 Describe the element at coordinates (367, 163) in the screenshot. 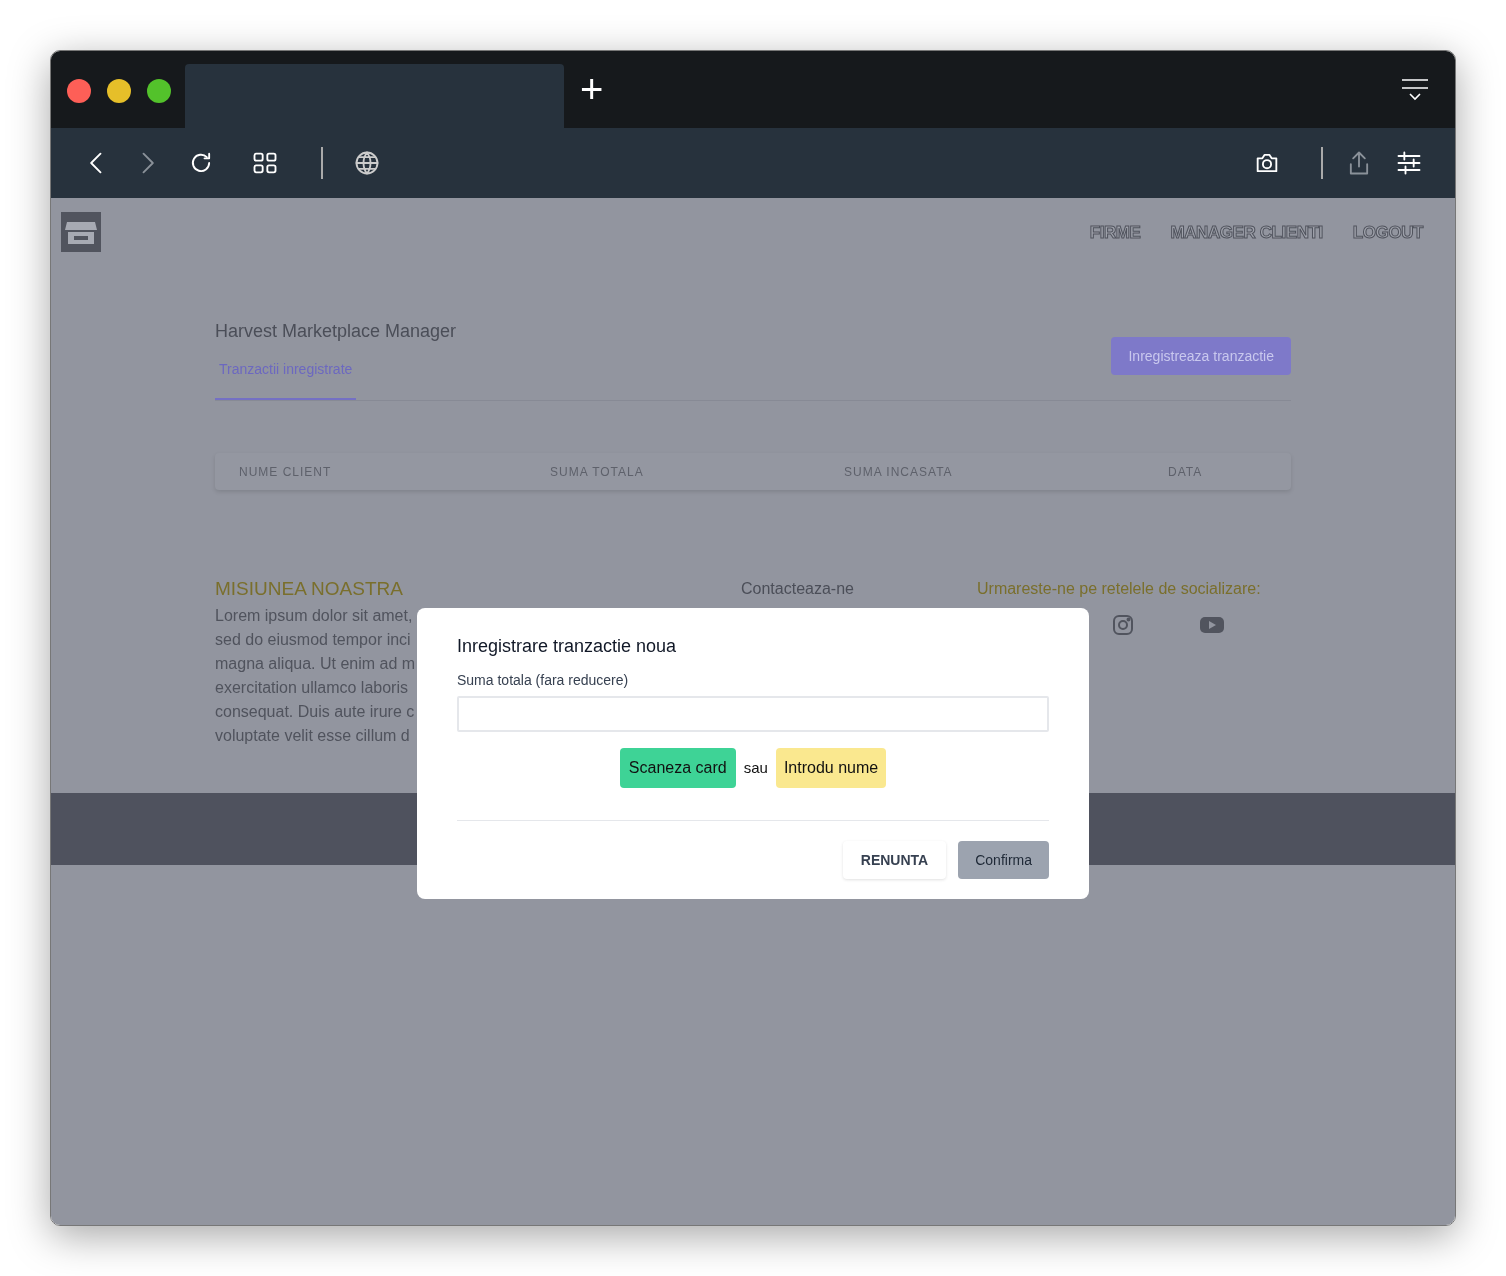

I see `globe-icon` at that location.